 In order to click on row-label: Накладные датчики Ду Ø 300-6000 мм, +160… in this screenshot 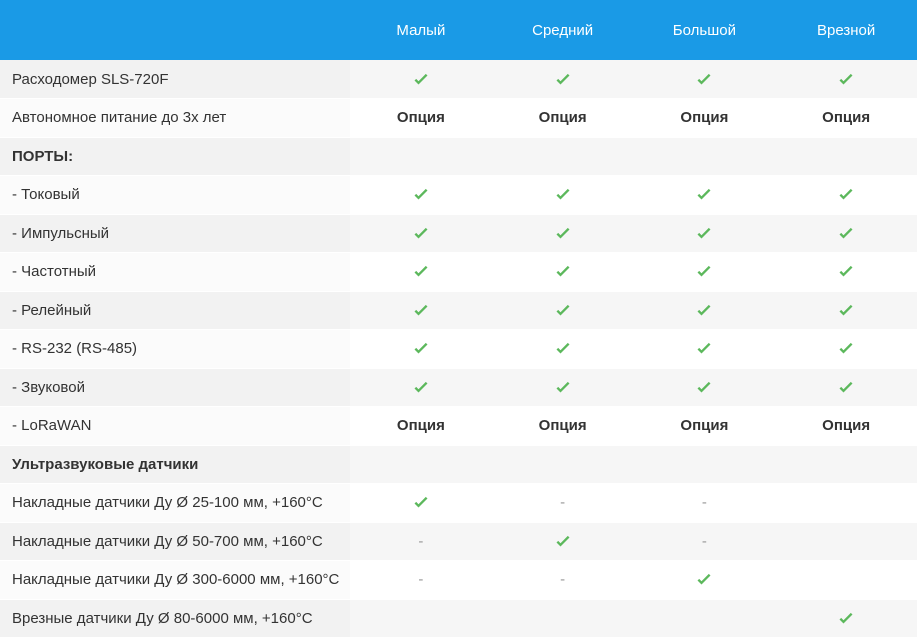, I will do `click(176, 580)`.